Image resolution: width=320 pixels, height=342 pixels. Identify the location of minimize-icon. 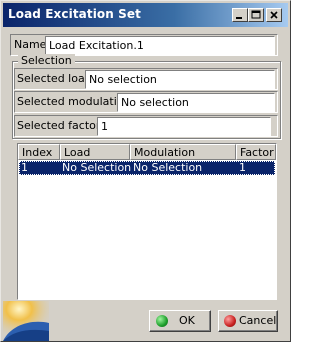
(239, 18).